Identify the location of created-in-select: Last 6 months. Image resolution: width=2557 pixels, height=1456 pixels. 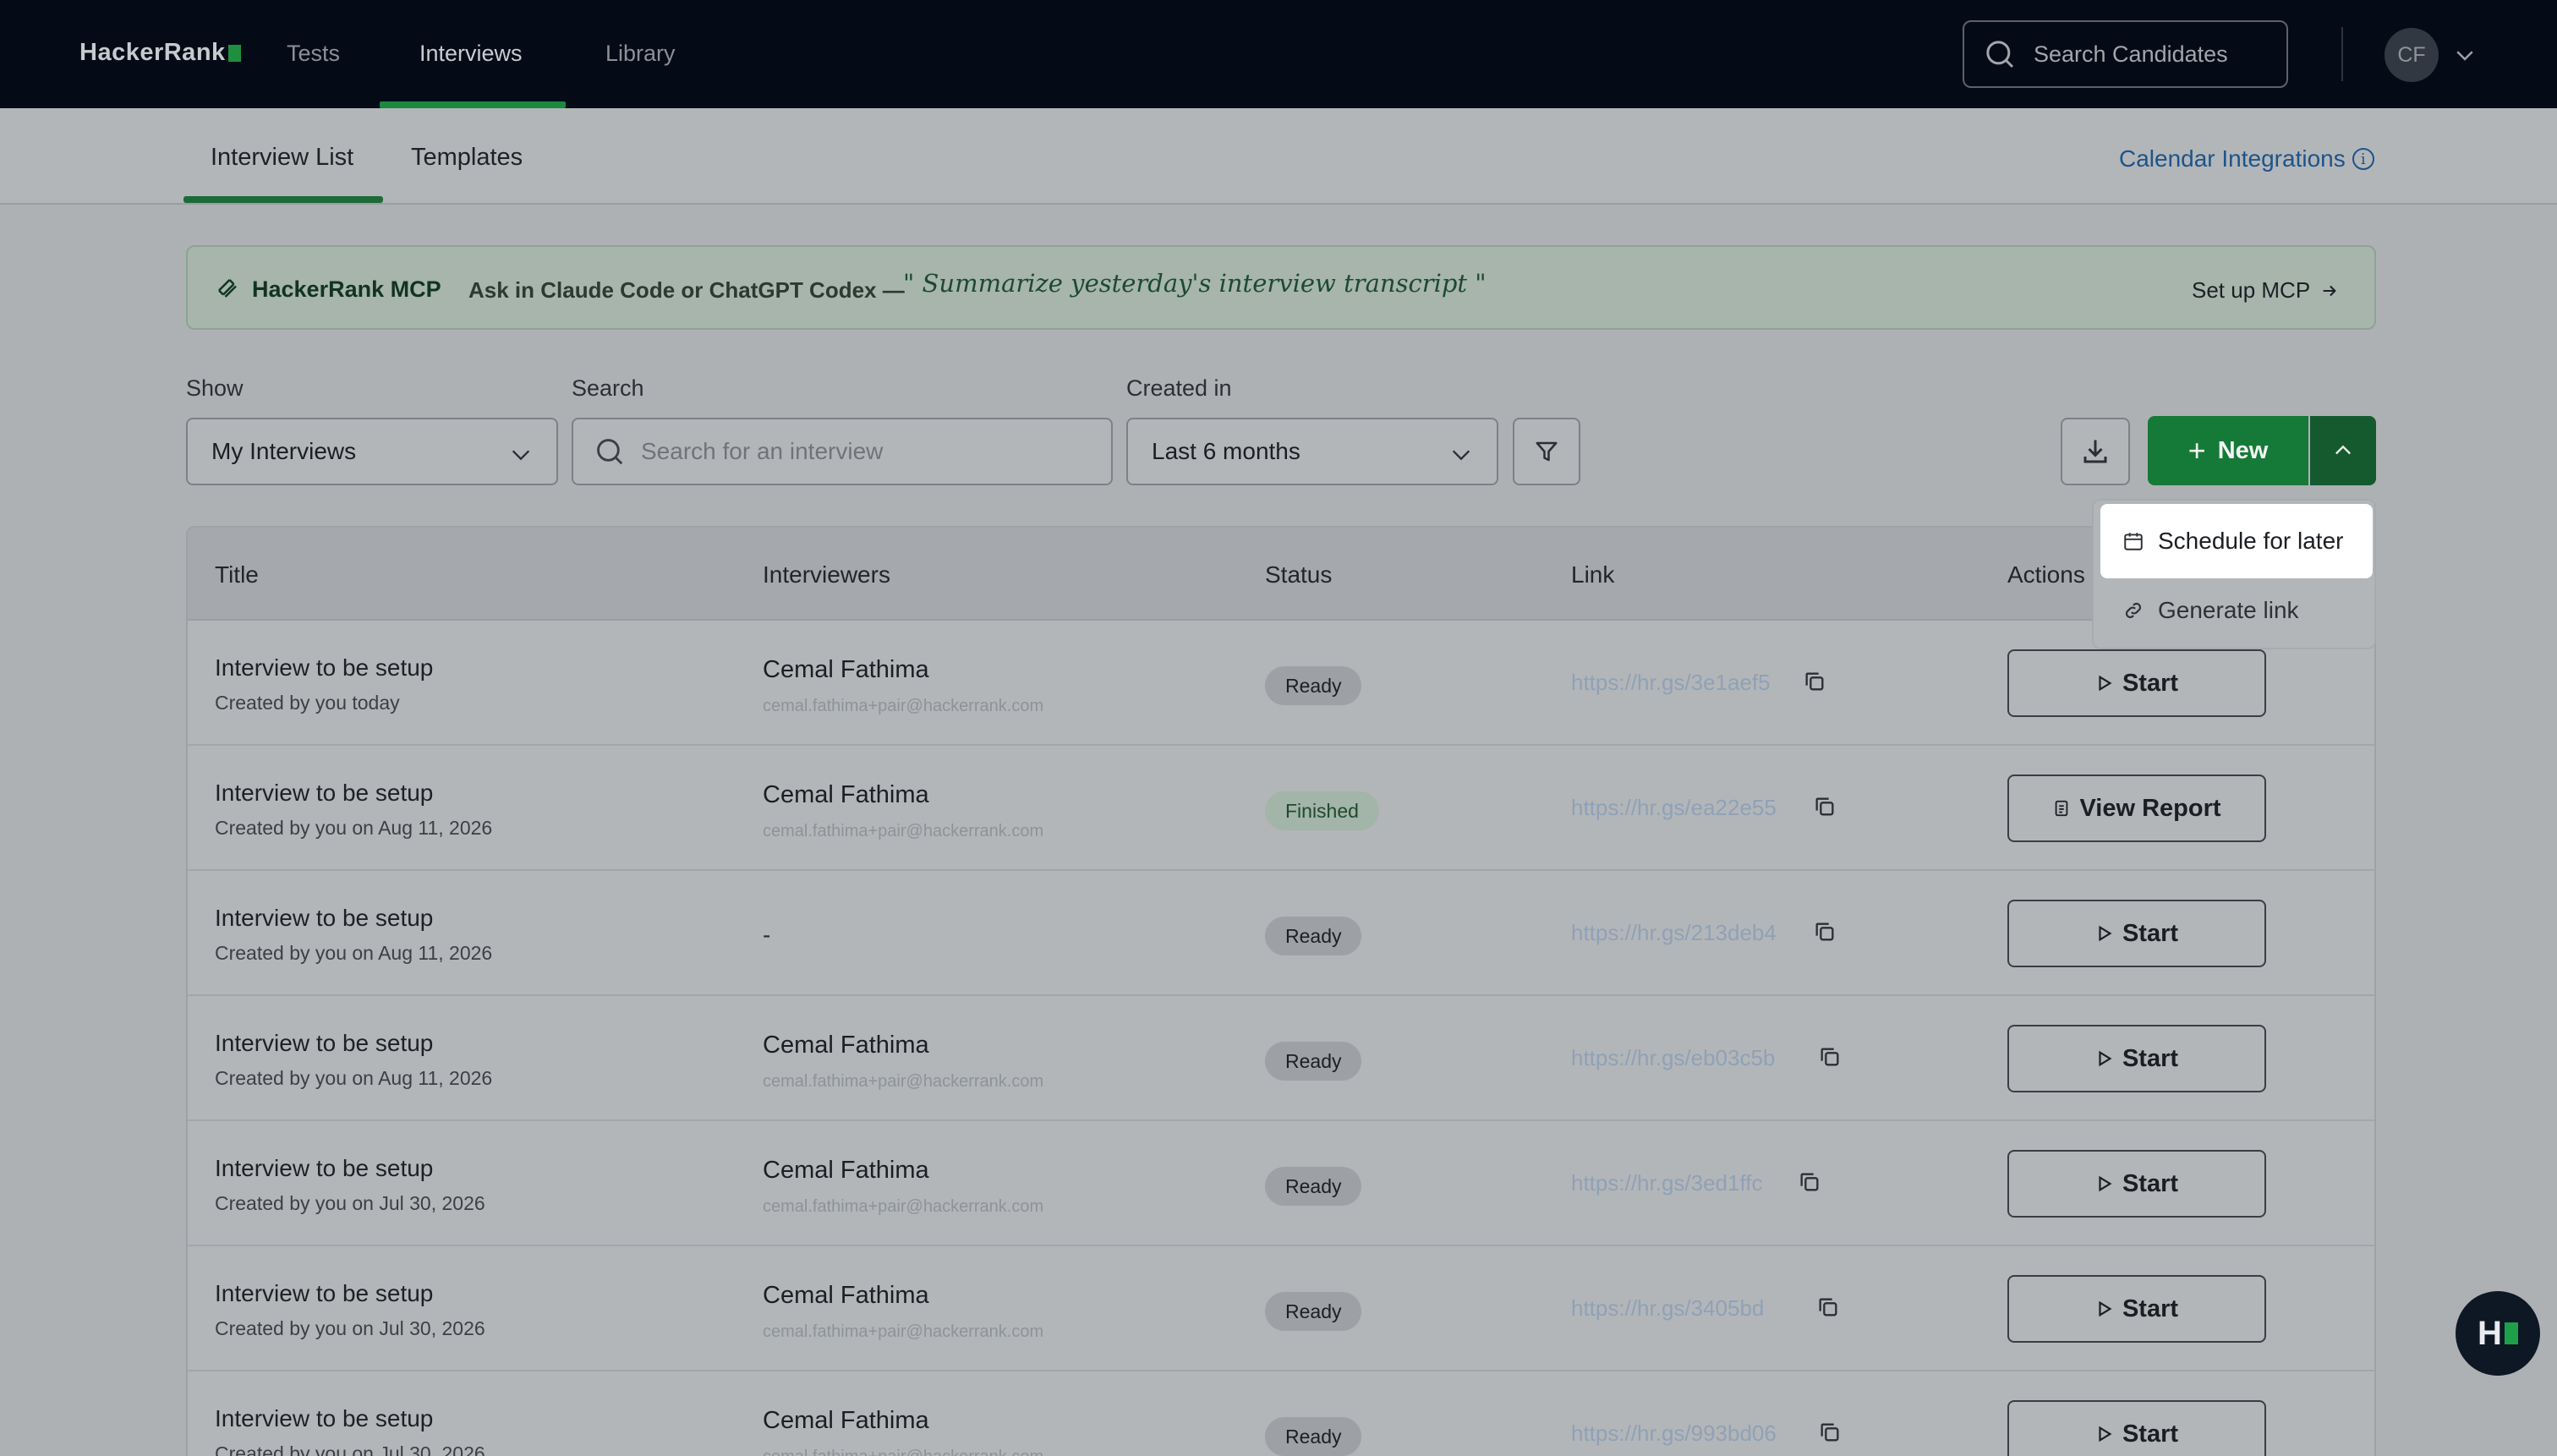
(1312, 451).